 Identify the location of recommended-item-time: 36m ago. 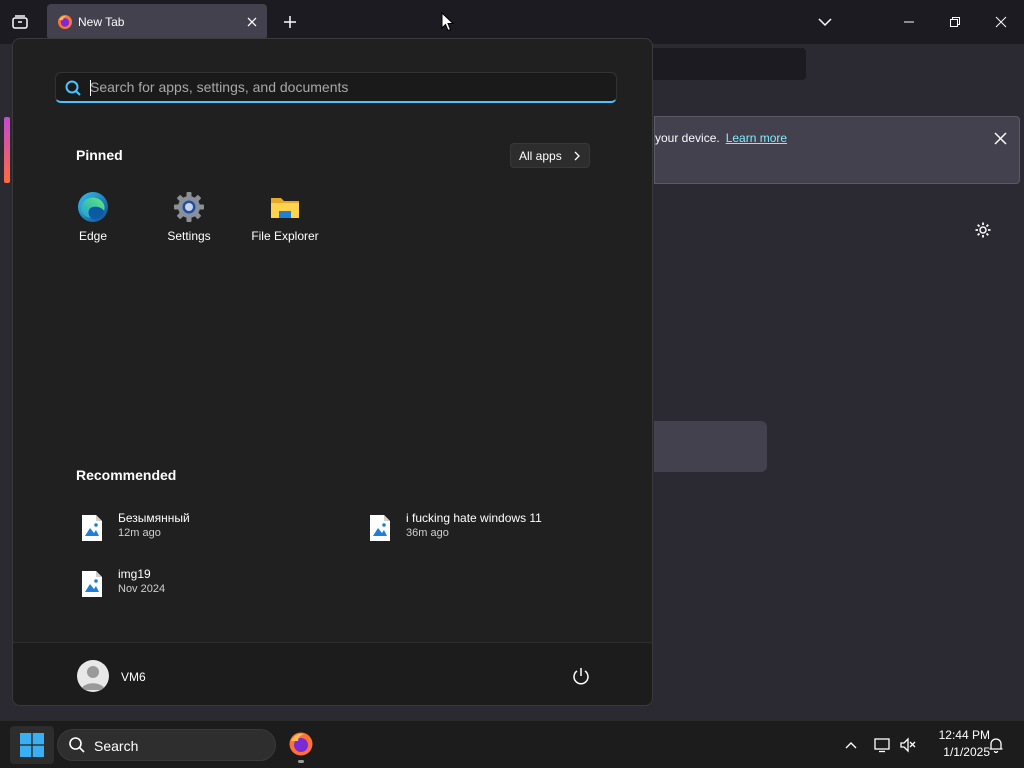
(427, 533).